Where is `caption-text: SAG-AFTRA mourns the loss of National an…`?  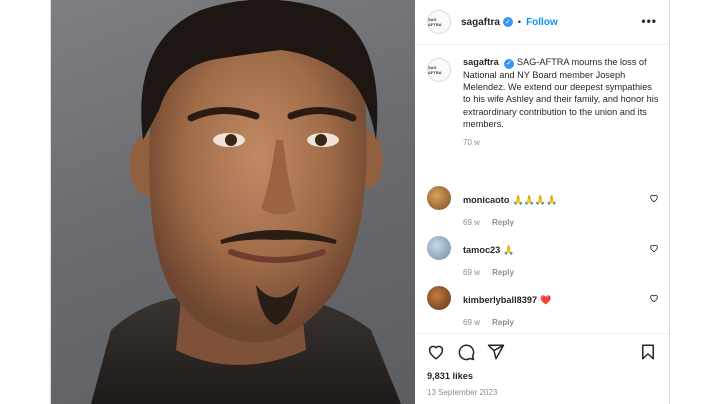
caption-text: SAG-AFTRA mourns the loss of National an… is located at coordinates (561, 93).